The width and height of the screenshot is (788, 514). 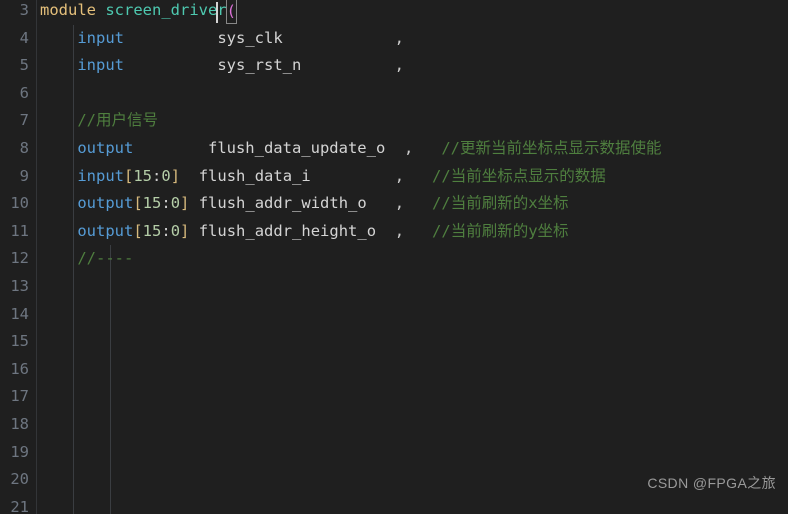 What do you see at coordinates (254, 175) in the screenshot?
I see `token-id: flush_data_i` at bounding box center [254, 175].